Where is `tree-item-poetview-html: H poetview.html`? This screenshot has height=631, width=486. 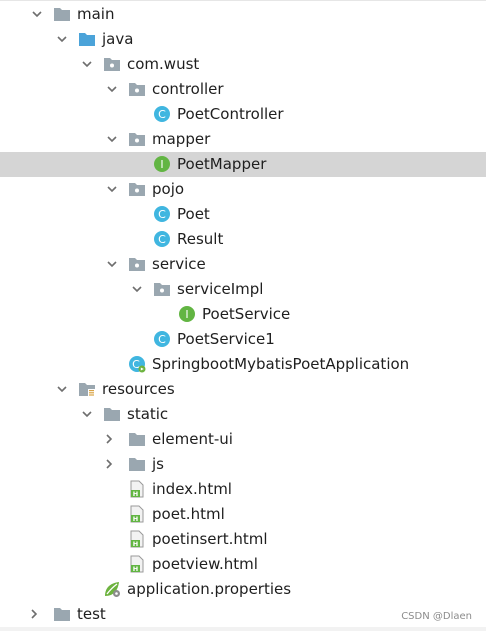 tree-item-poetview-html: H poetview.html is located at coordinates (243, 564).